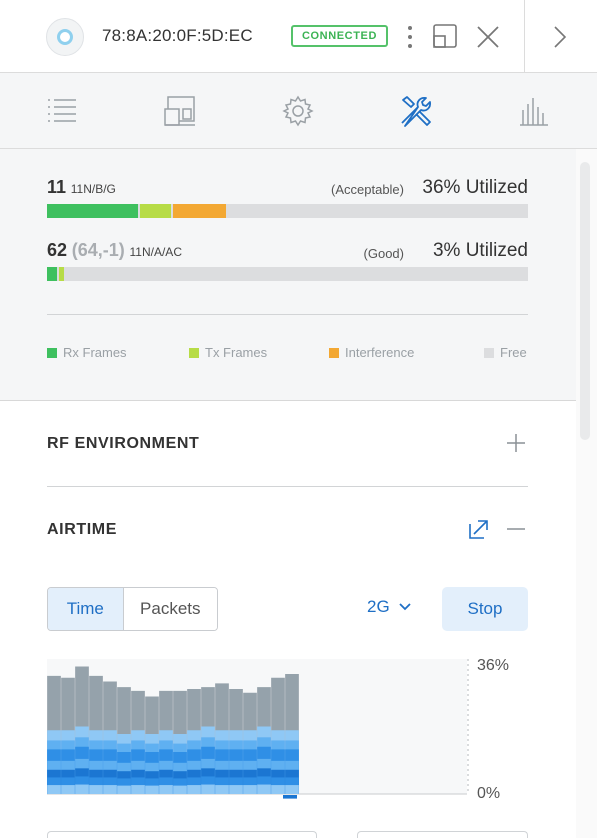 This screenshot has height=838, width=597. I want to click on legend-label: Interference, so click(380, 352).